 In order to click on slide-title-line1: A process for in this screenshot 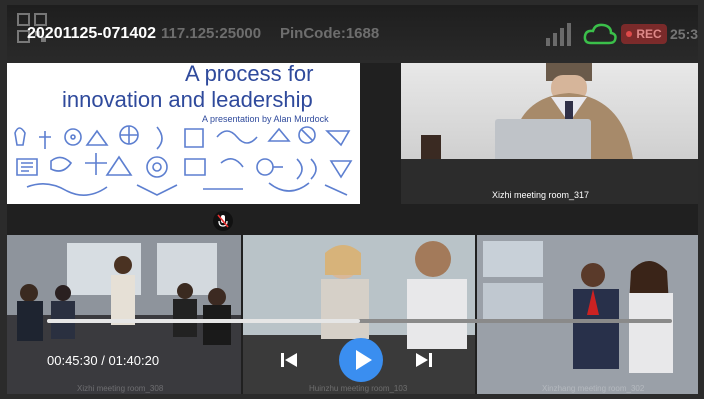, I will do `click(249, 74)`.